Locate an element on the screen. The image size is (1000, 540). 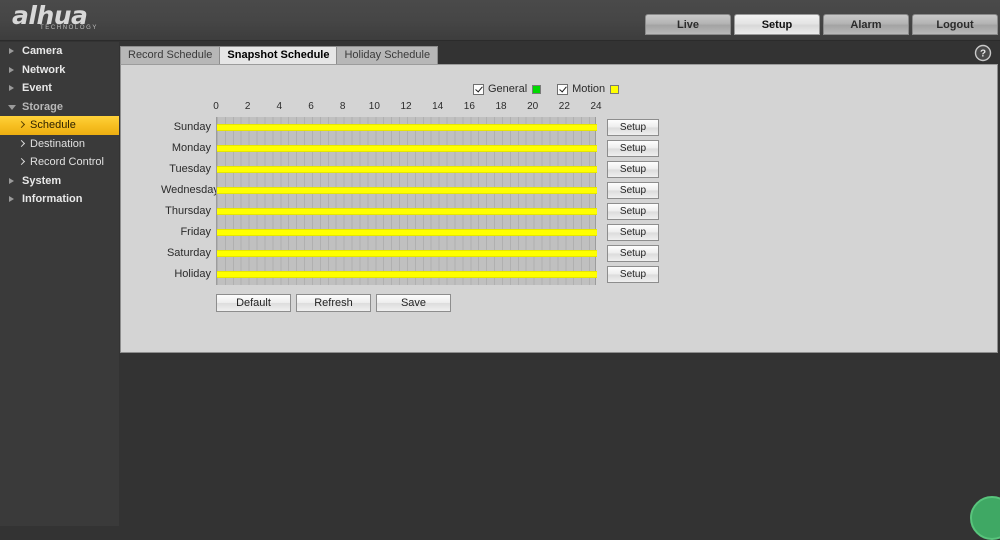
sidebar-item-storage: Storage is located at coordinates (59, 107).